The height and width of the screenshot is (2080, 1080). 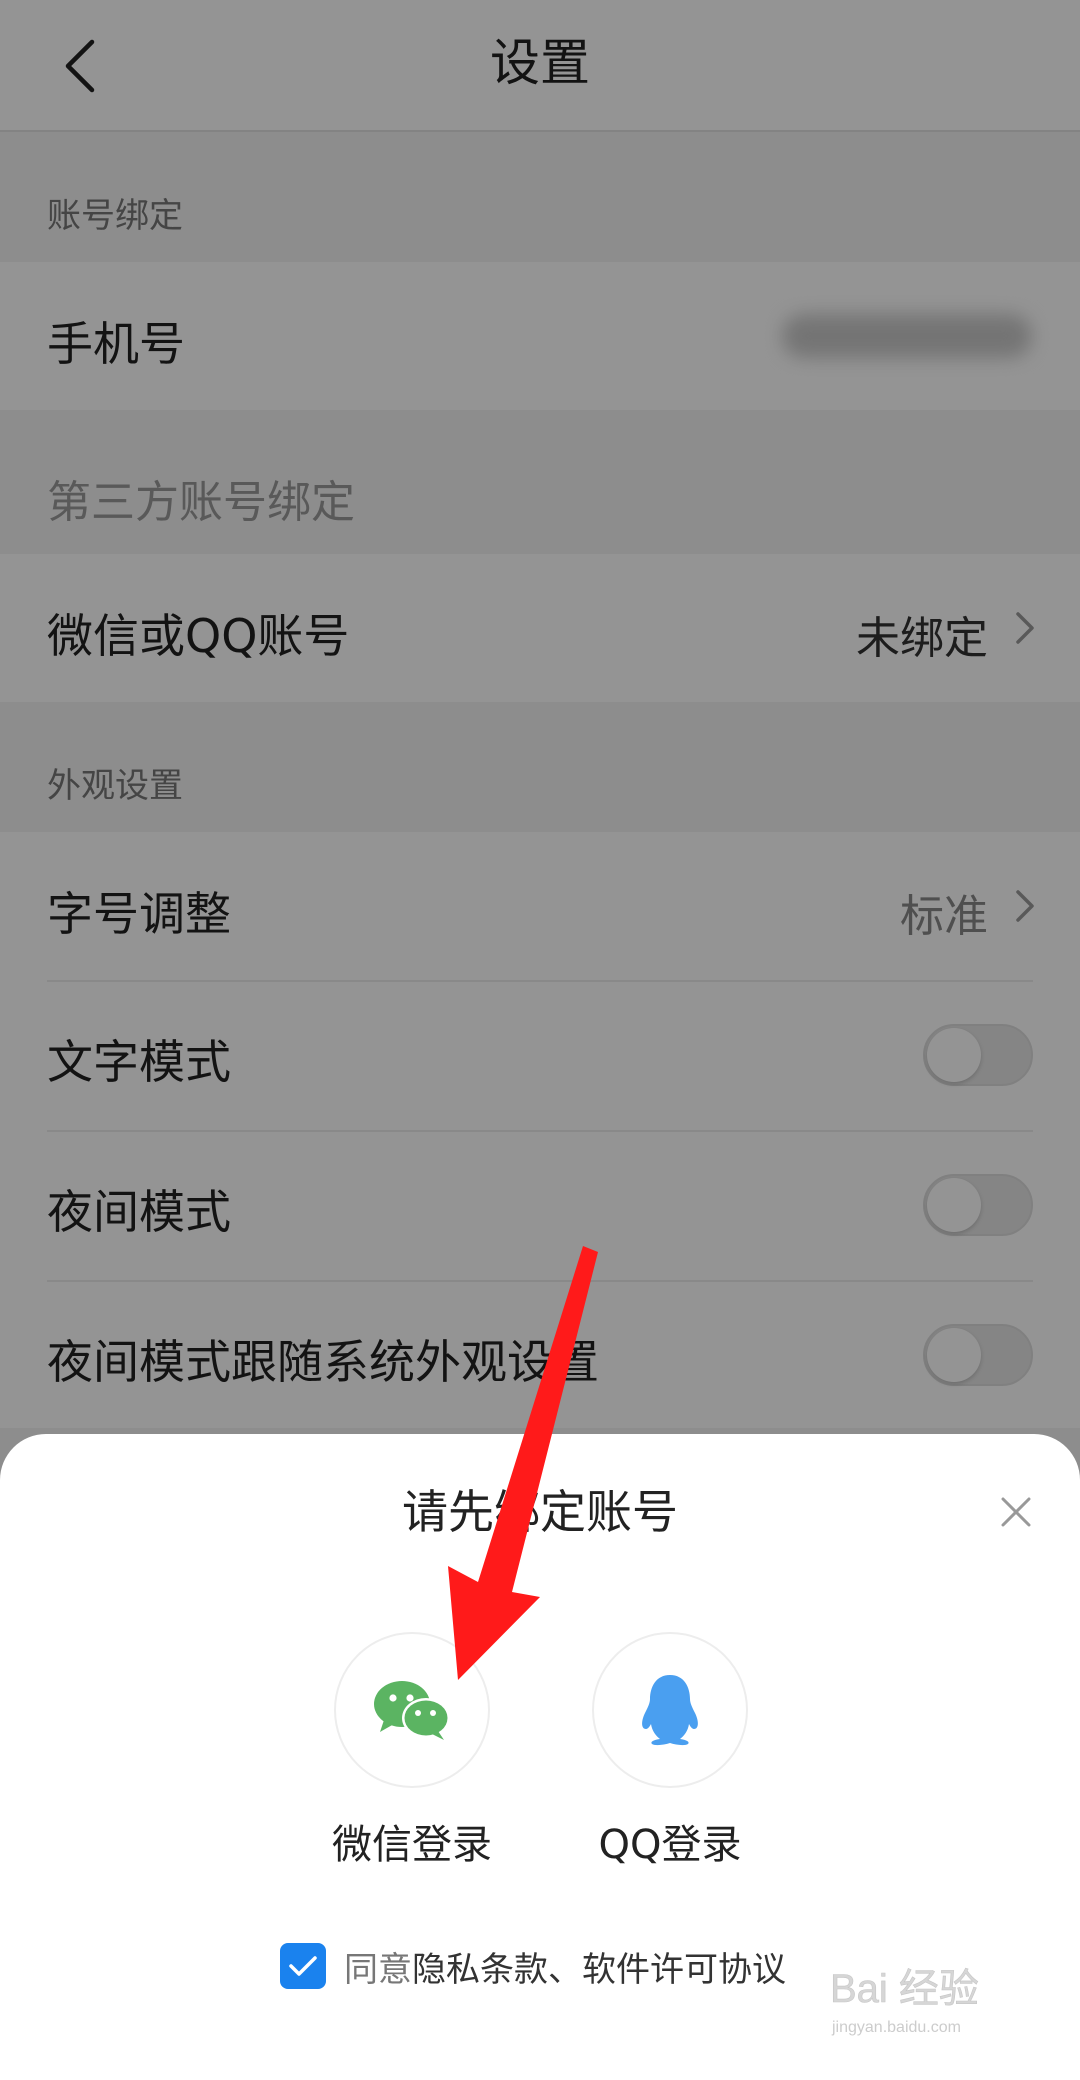 I want to click on wechat-login-option: 微信登录, so click(x=412, y=1751).